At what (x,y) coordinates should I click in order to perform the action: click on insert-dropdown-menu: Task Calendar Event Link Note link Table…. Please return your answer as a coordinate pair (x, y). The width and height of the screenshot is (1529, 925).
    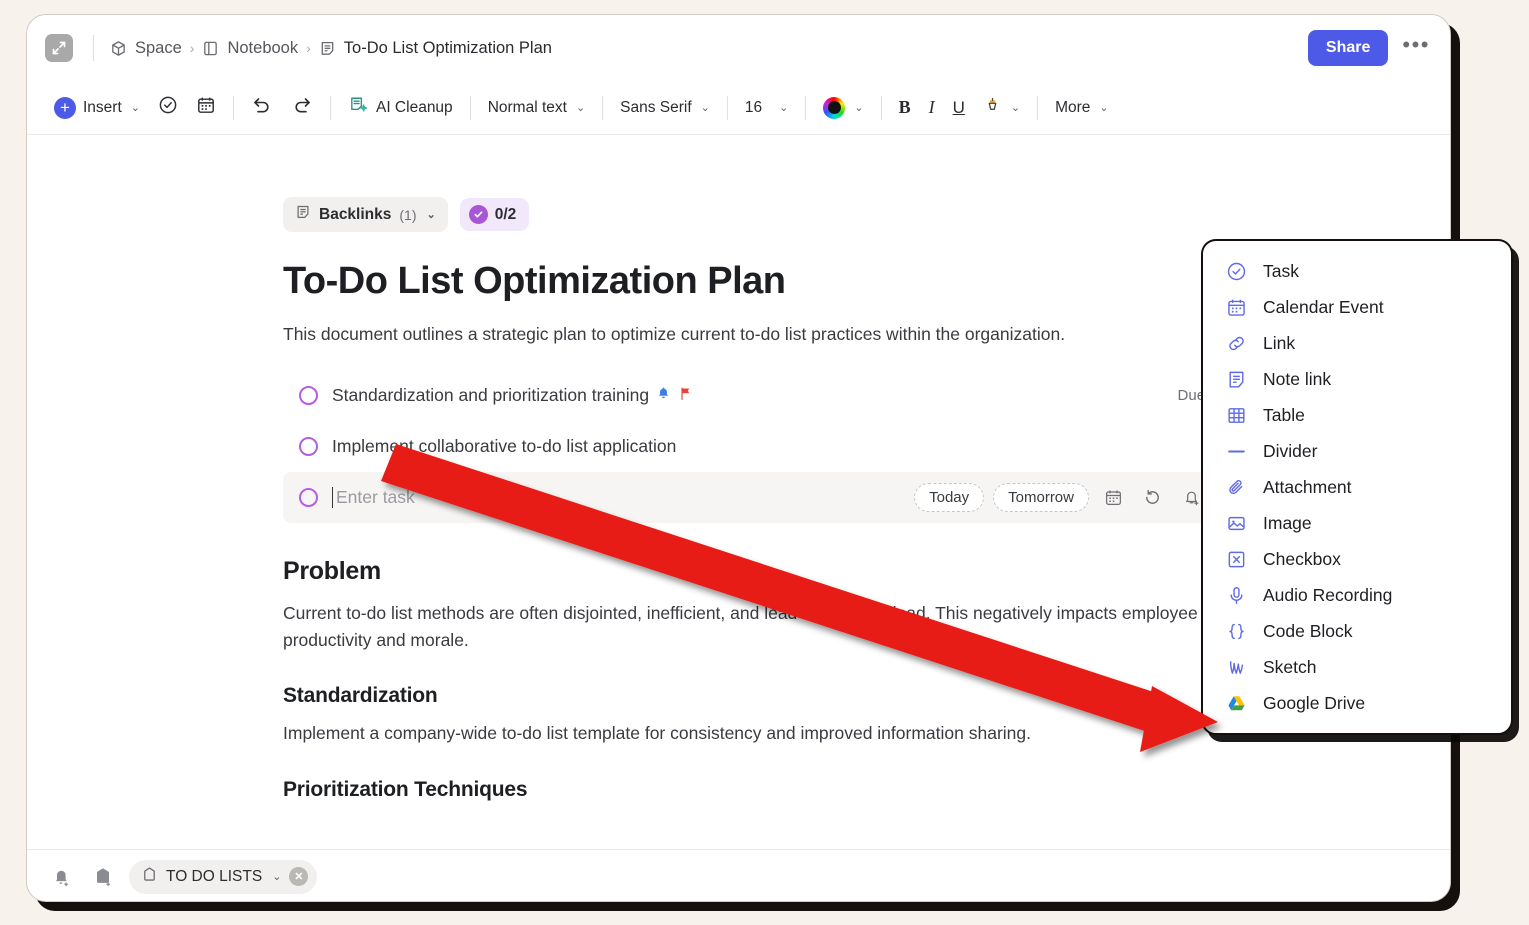
    Looking at the image, I should click on (1357, 487).